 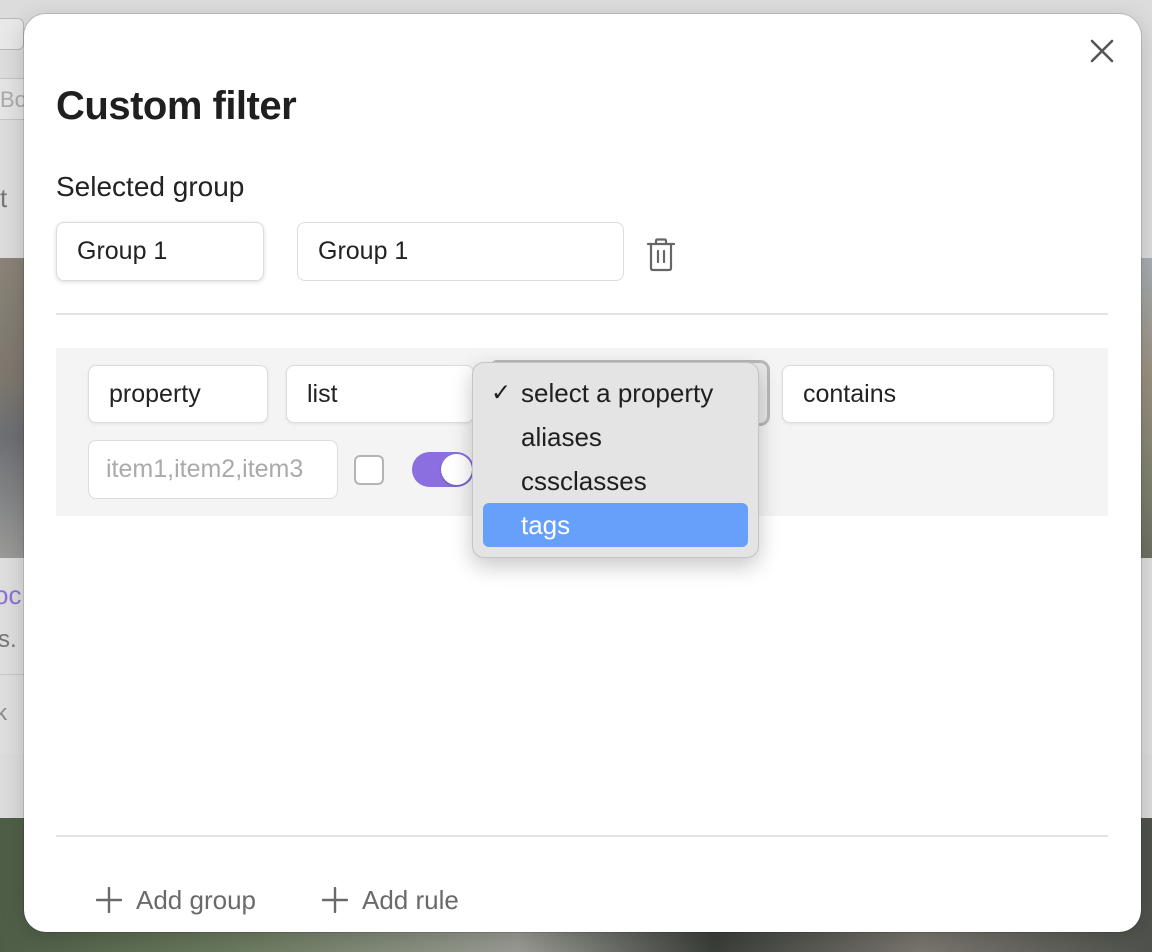 What do you see at coordinates (221, 469) in the screenshot?
I see `rule-value-input` at bounding box center [221, 469].